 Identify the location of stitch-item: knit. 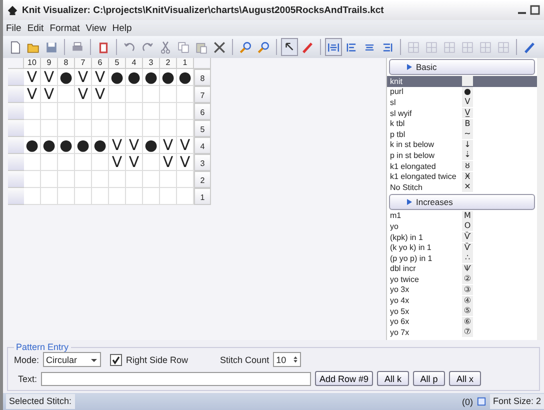
(462, 81).